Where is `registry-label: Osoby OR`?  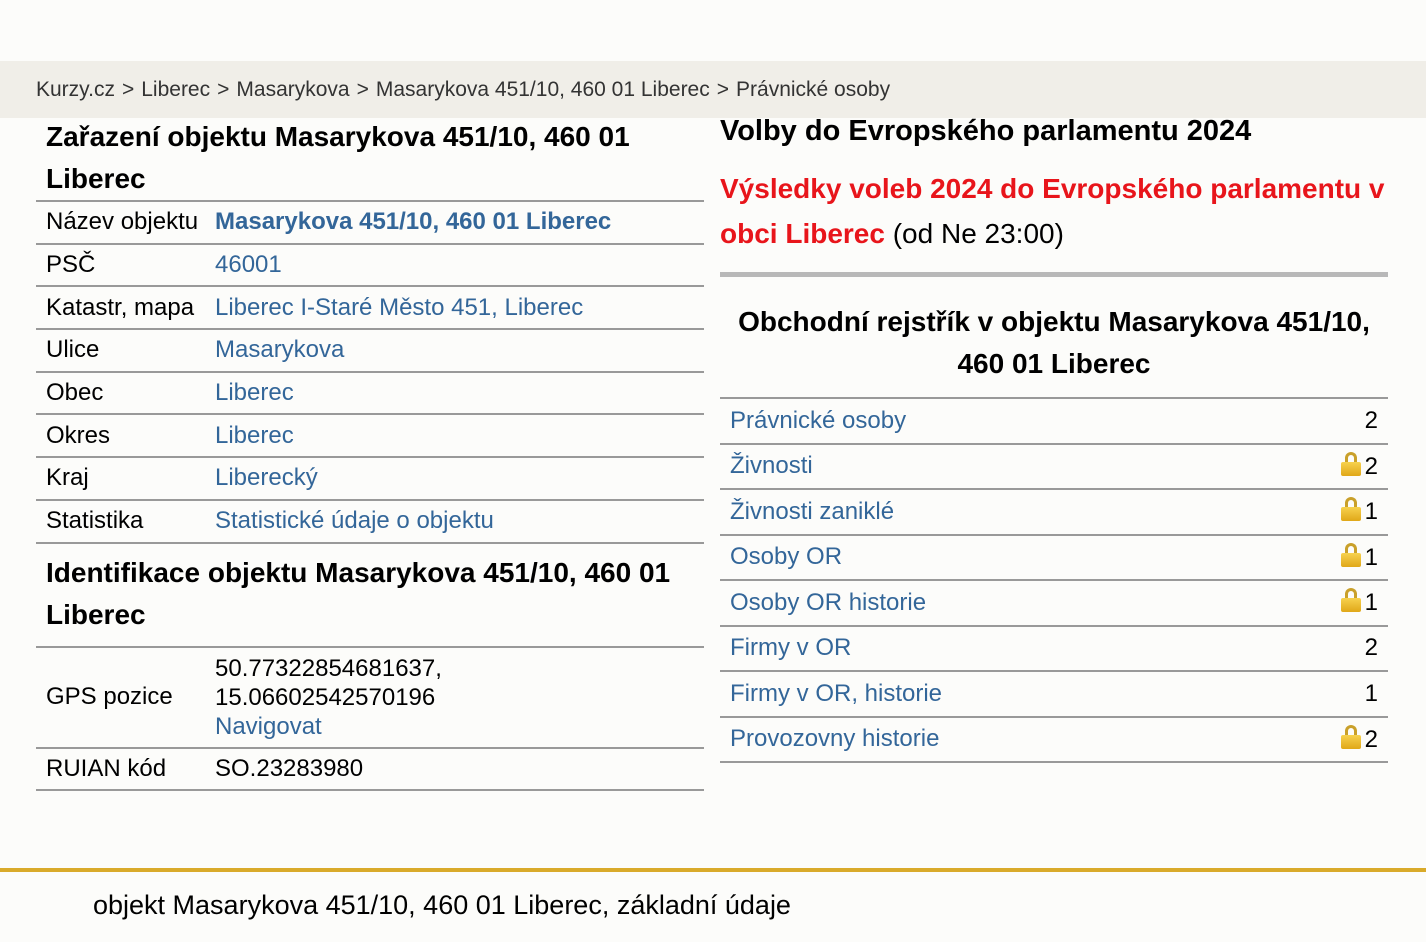 registry-label: Osoby OR is located at coordinates (1009, 556).